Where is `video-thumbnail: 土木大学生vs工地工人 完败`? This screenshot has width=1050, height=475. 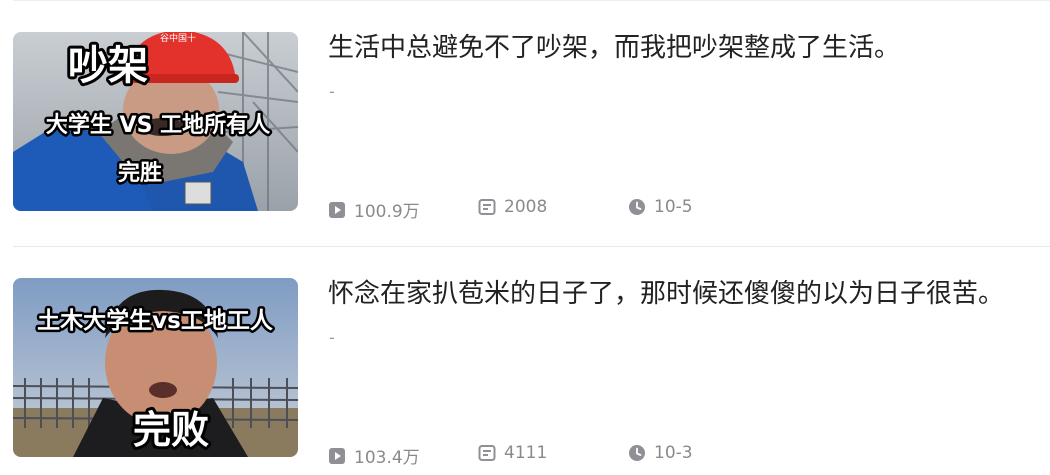
video-thumbnail: 土木大学生vs工地工人 完败 is located at coordinates (155, 367).